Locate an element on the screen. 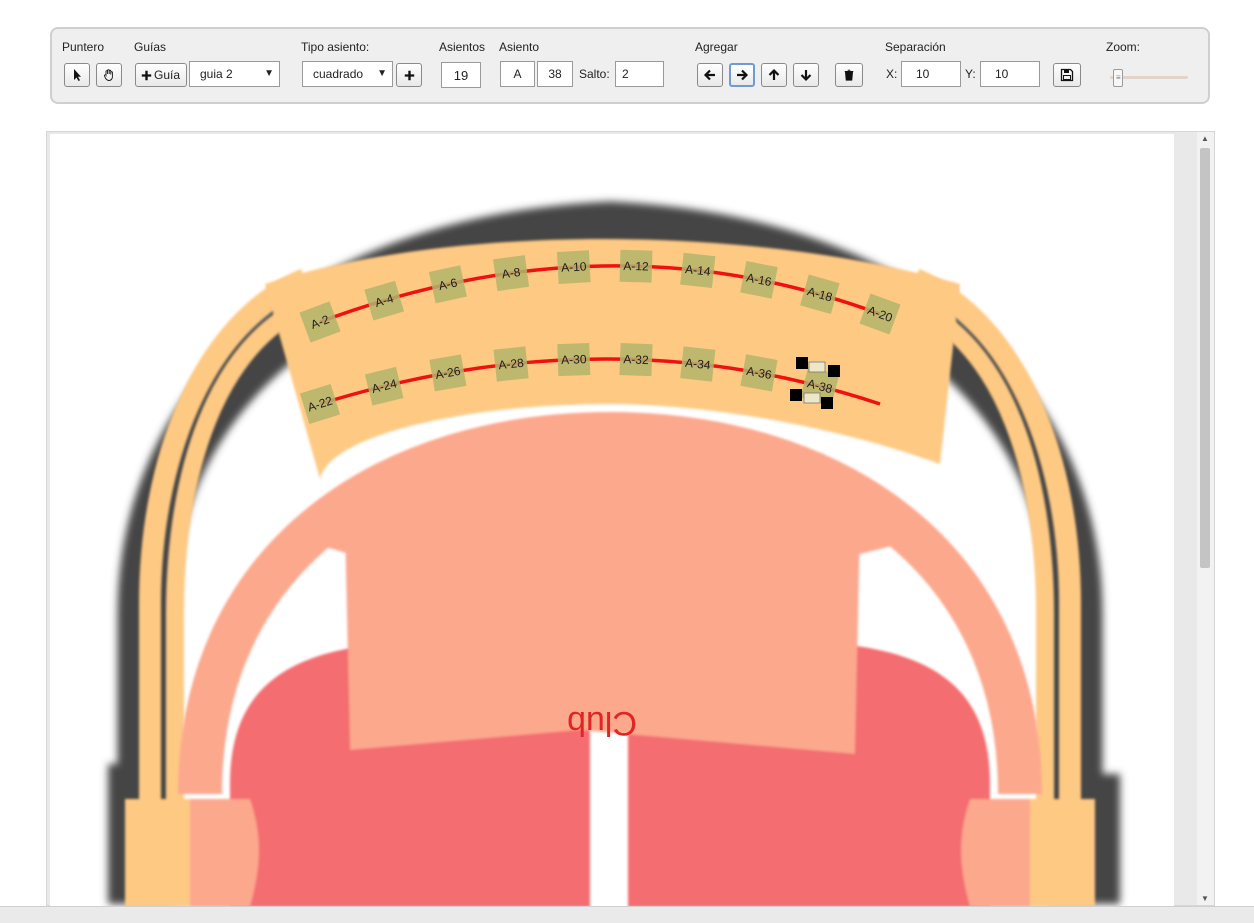 Image resolution: width=1254 pixels, height=923 pixels. seat-row-field: A is located at coordinates (517, 74).